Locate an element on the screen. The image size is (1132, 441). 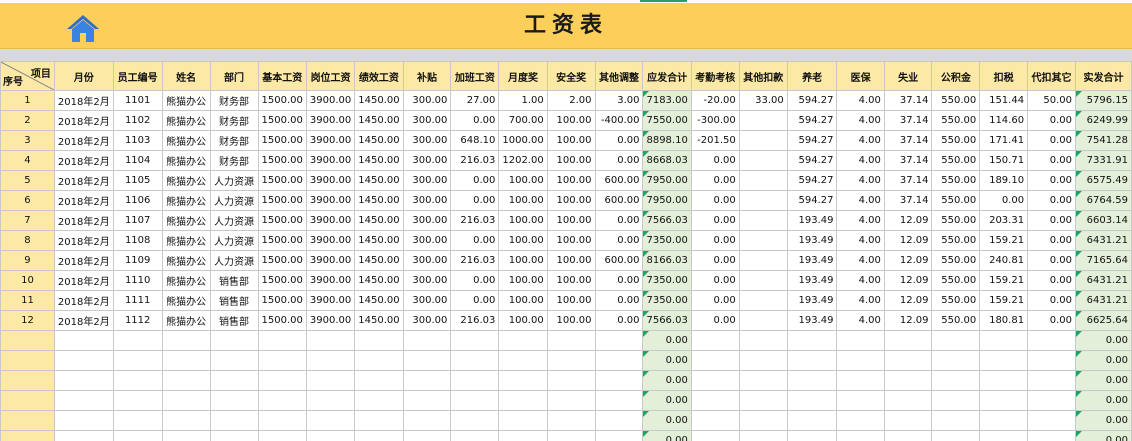
table-cell: 3.00 is located at coordinates (619, 100).